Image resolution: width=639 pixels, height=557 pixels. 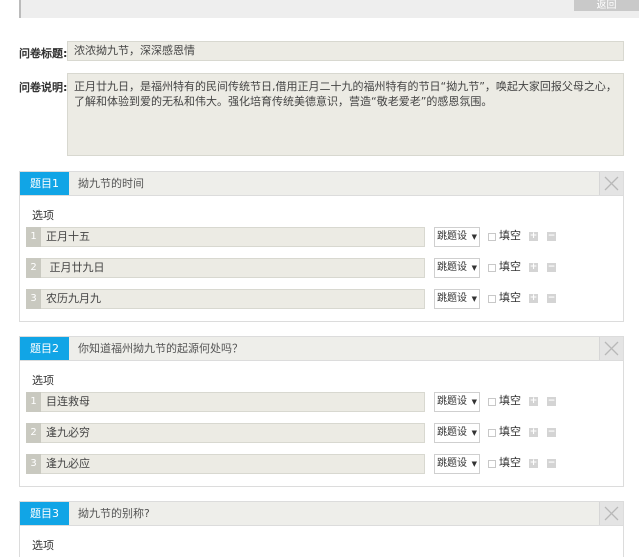 What do you see at coordinates (321, 529) in the screenshot?
I see `question-card-3: 题目3 拗九节的别称? 选项` at bounding box center [321, 529].